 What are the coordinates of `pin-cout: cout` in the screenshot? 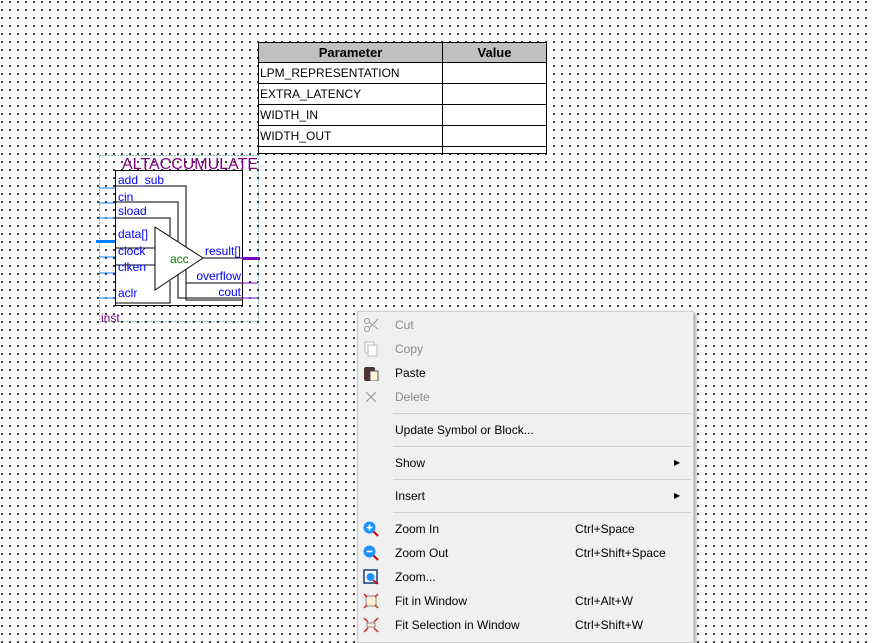 It's located at (229, 292).